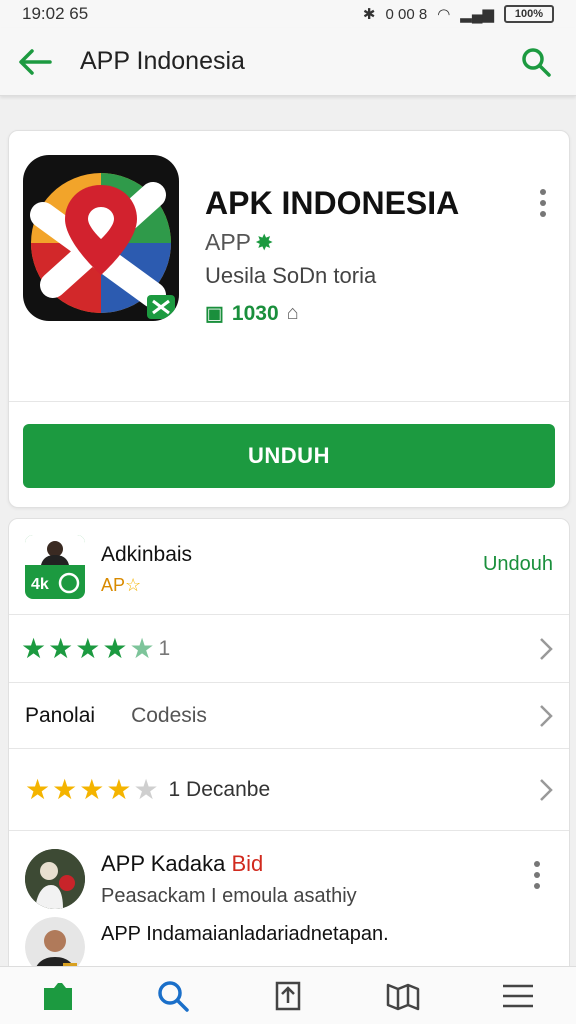 Image resolution: width=576 pixels, height=1024 pixels. I want to click on reviewer-tag: Bid, so click(247, 863).